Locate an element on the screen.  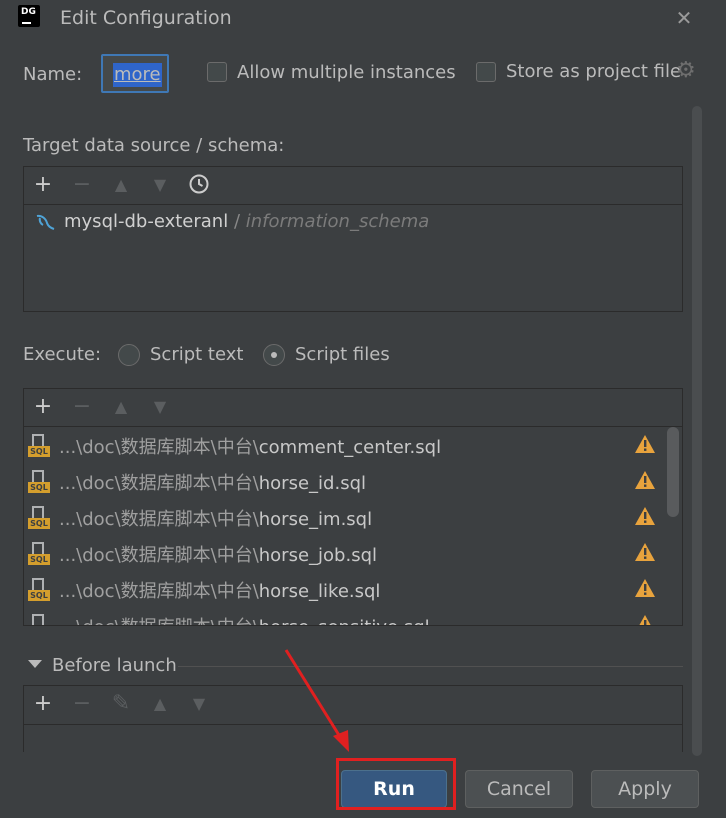
remove-file-icon: − is located at coordinates (82, 407).